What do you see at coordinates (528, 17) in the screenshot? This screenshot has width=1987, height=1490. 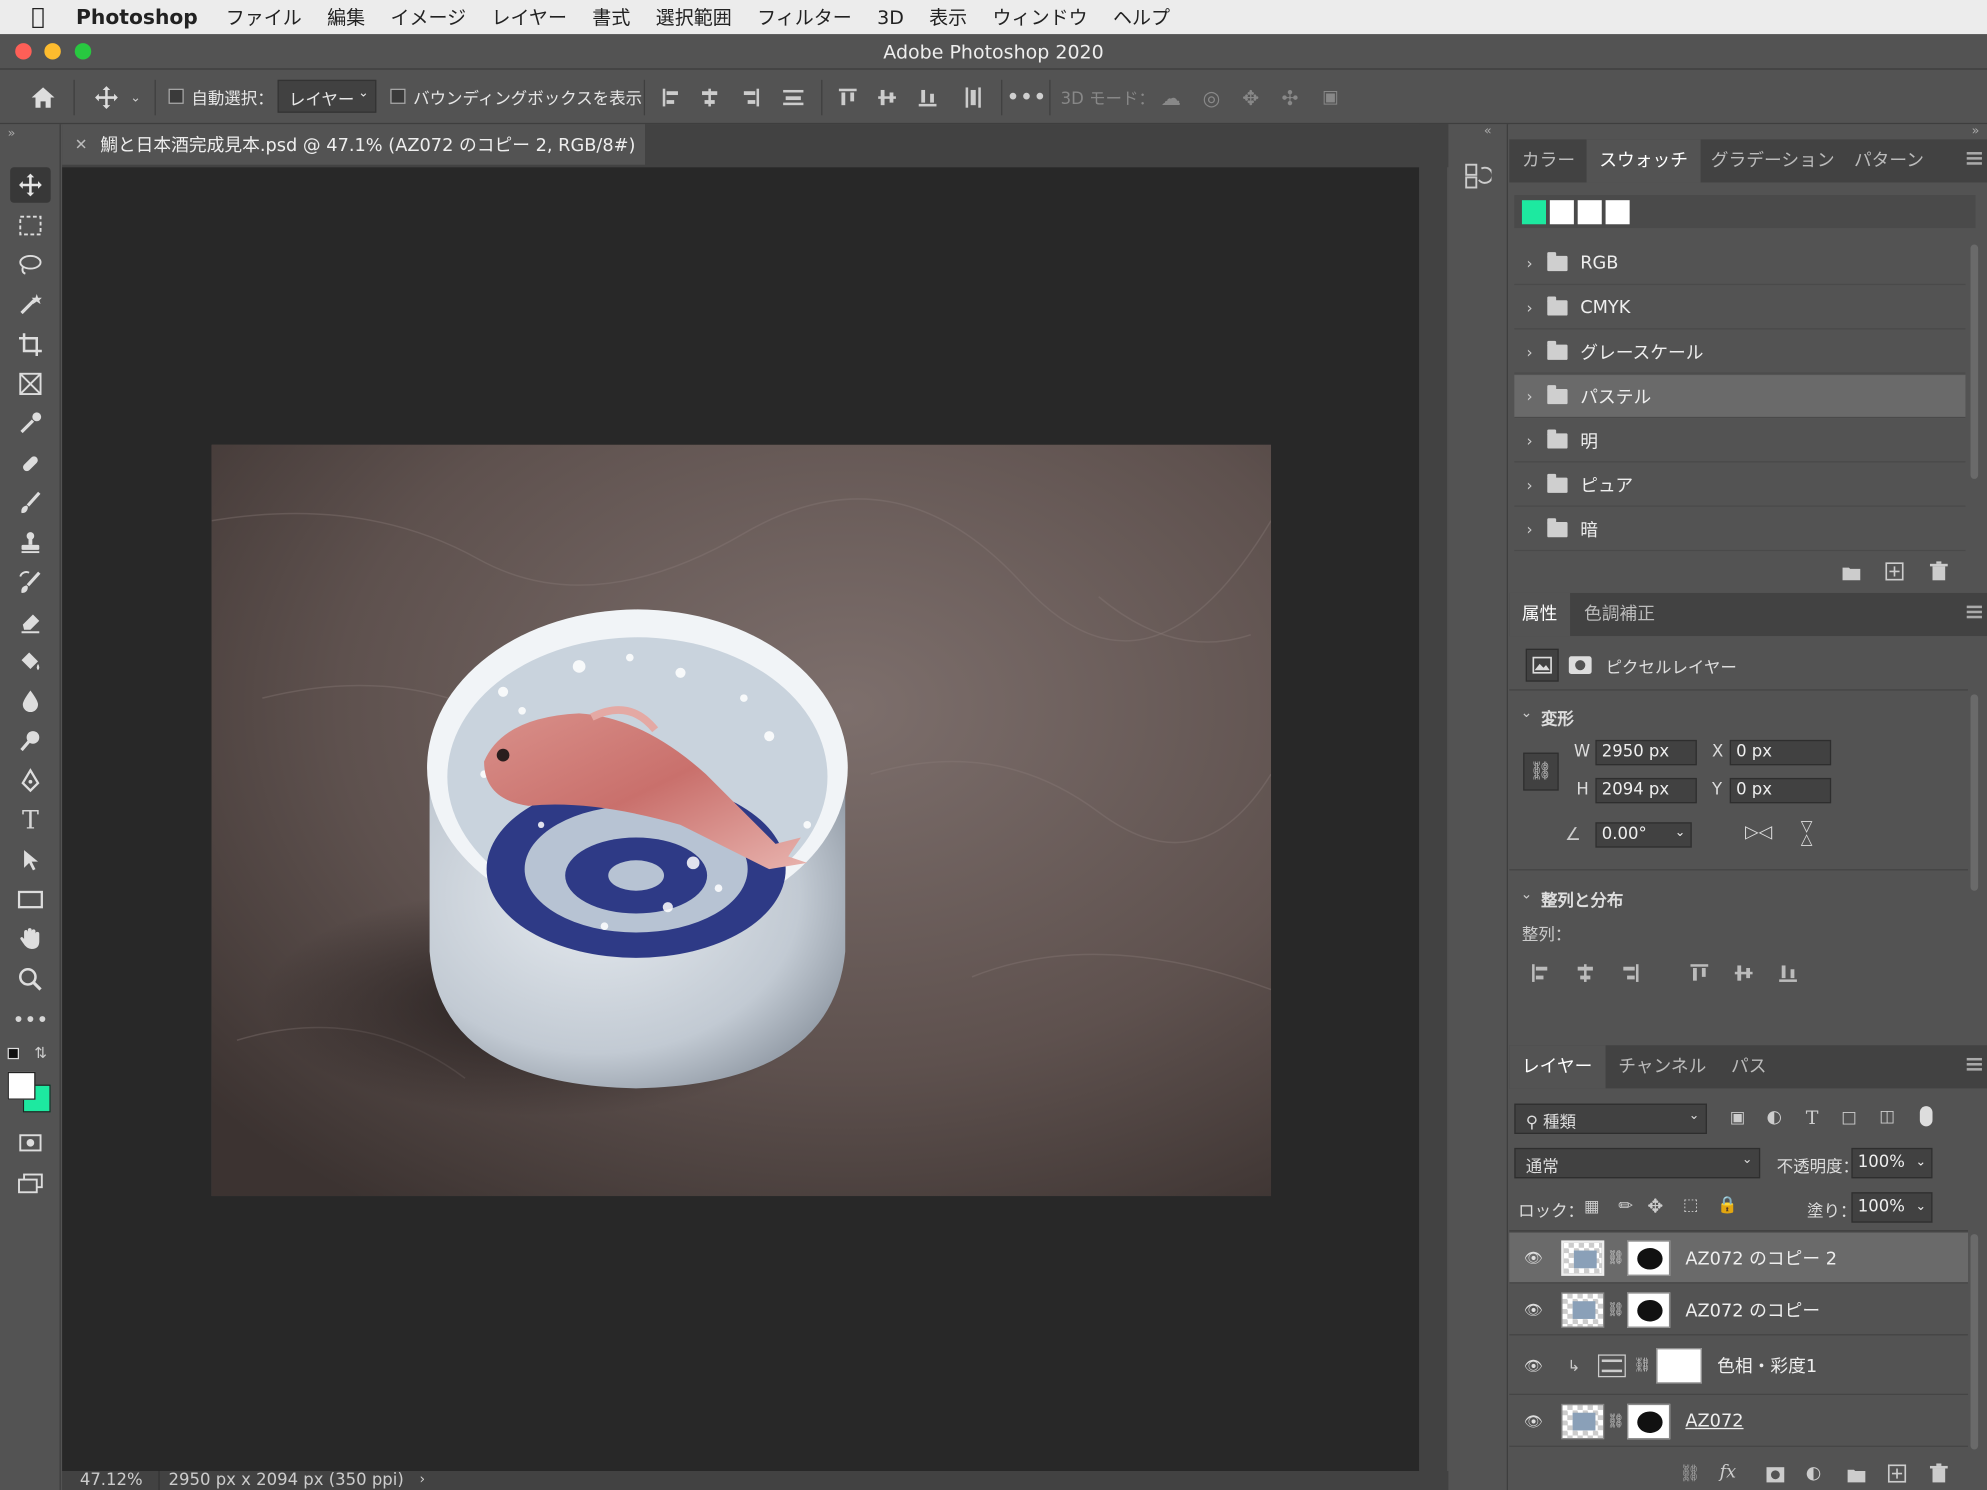 I see `menu-layer: レイヤー` at bounding box center [528, 17].